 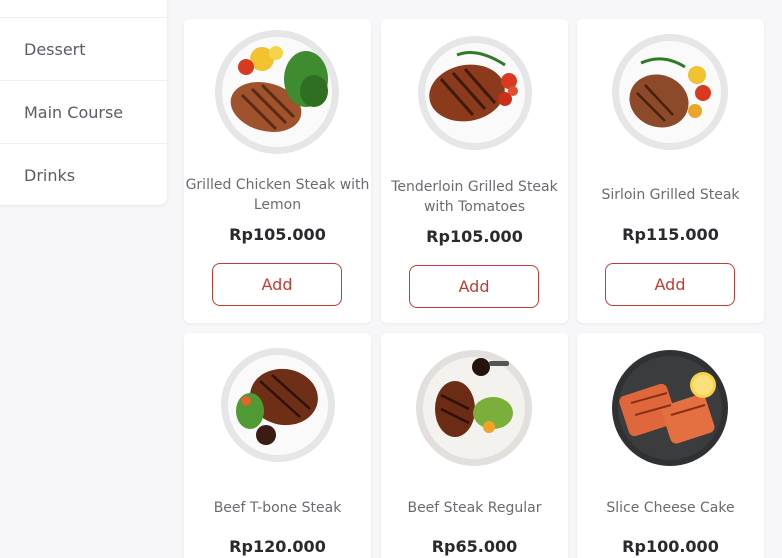 What do you see at coordinates (670, 171) in the screenshot?
I see `product-card: Sirloin Grilled Steak Rp115.000 Add` at bounding box center [670, 171].